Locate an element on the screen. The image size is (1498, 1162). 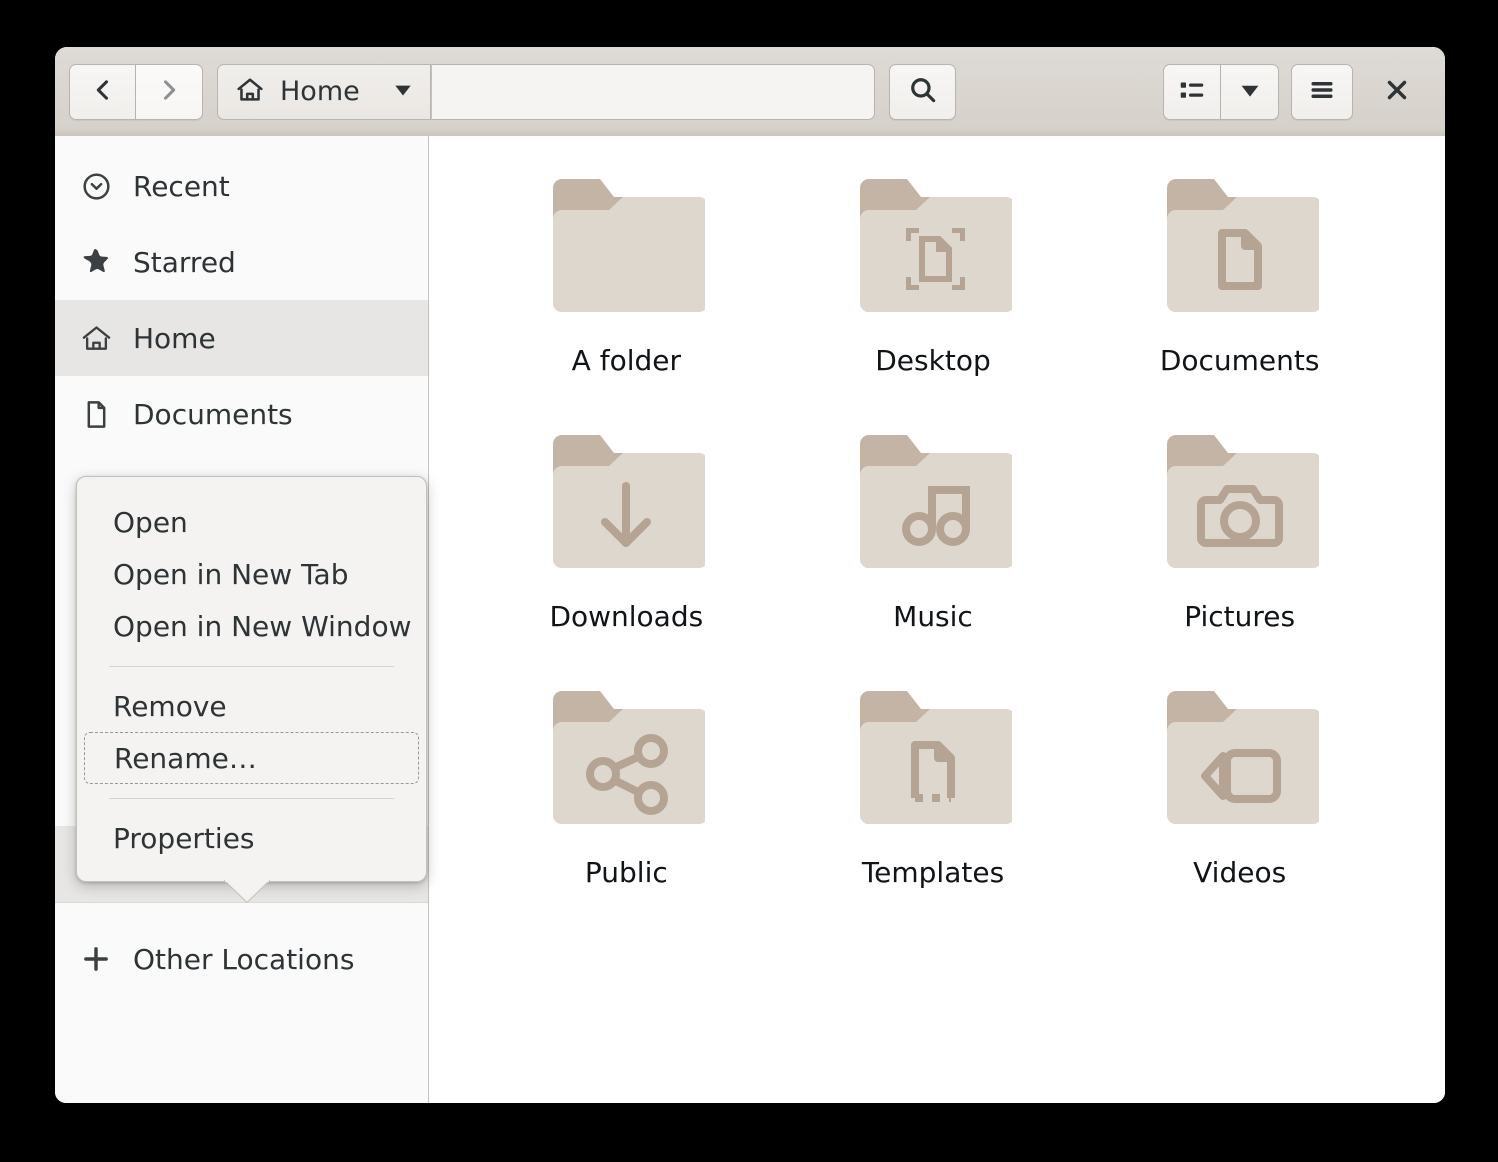
file-item-public: Public is located at coordinates (626, 779).